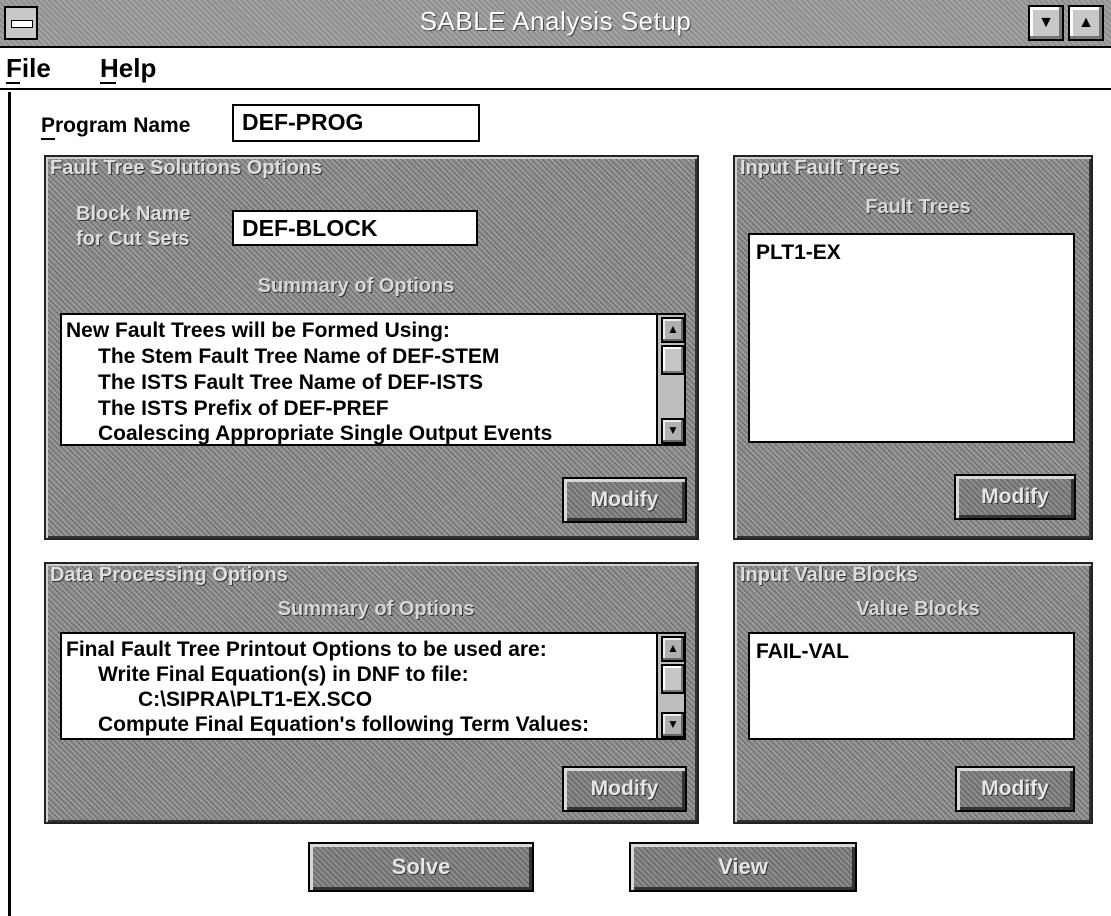  I want to click on data-processing-title: Data Processing Options, so click(169, 575).